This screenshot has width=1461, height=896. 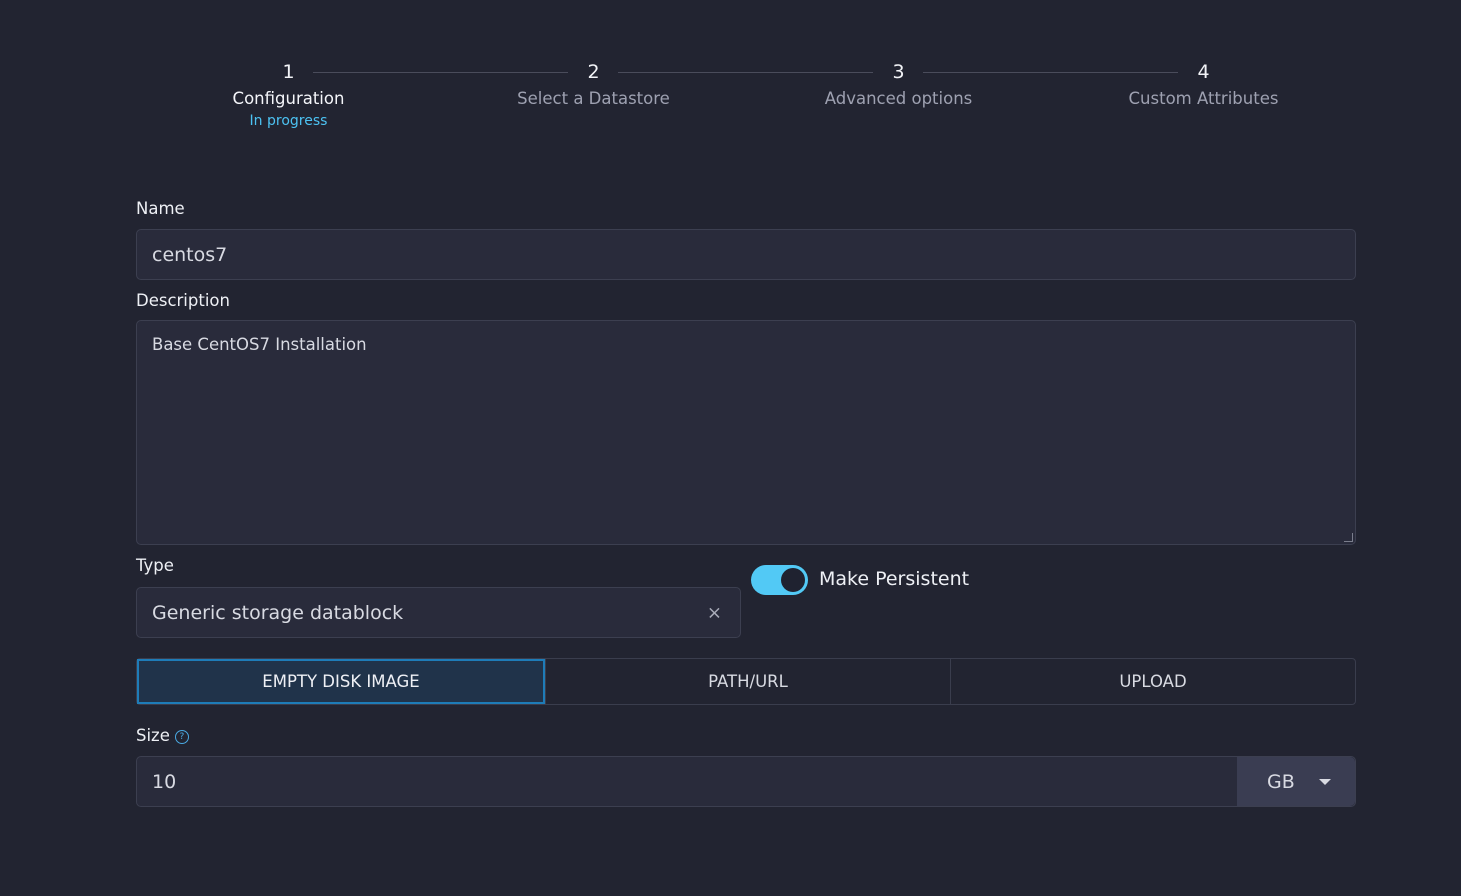 What do you see at coordinates (164, 781) in the screenshot?
I see `size-input-value: 10` at bounding box center [164, 781].